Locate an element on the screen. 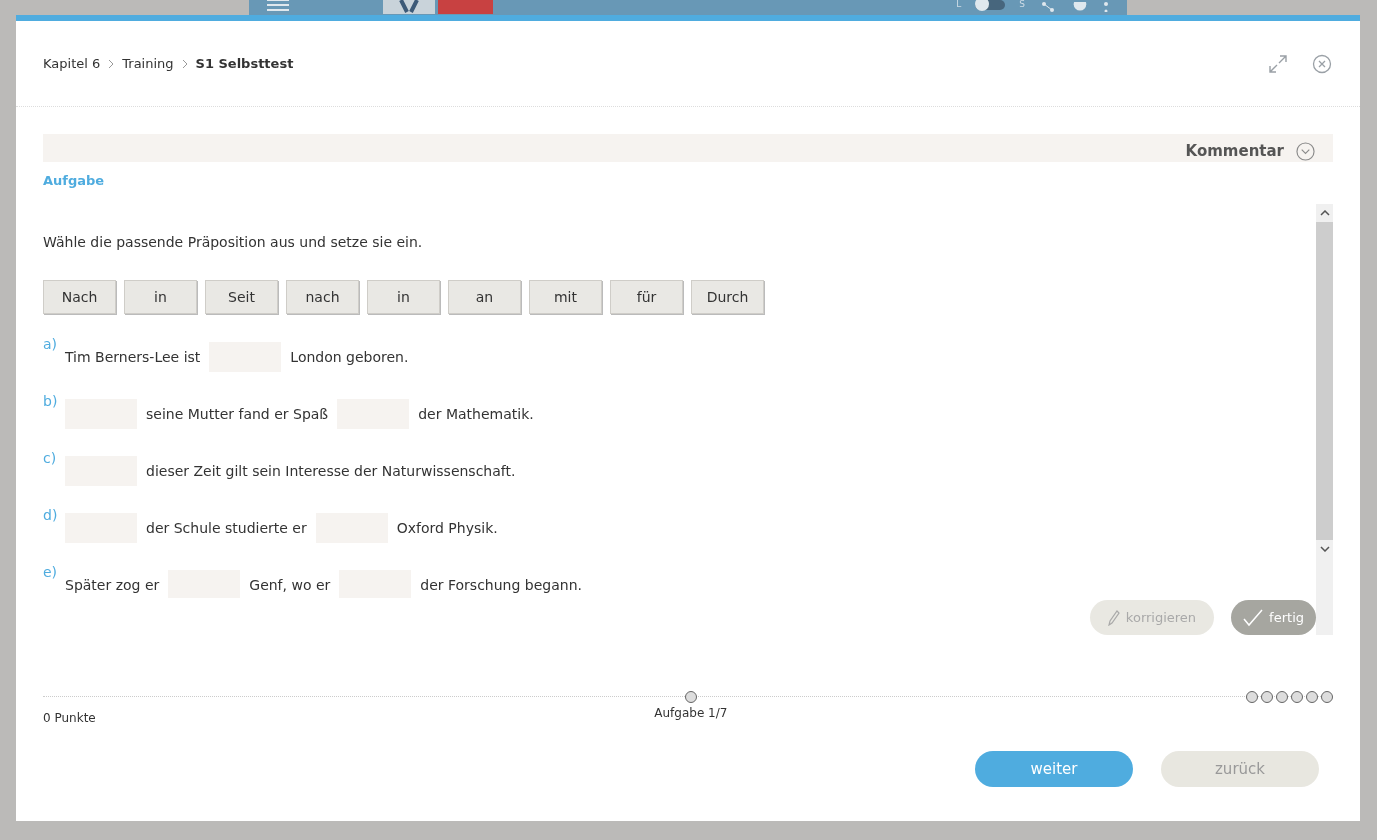 Image resolution: width=1377 pixels, height=840 pixels. more-icon is located at coordinates (1106, 6).